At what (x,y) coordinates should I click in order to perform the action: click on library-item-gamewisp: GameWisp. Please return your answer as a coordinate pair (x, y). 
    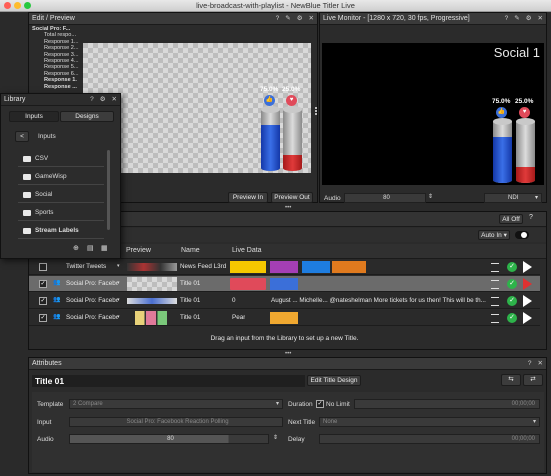
    Looking at the image, I should click on (61, 177).